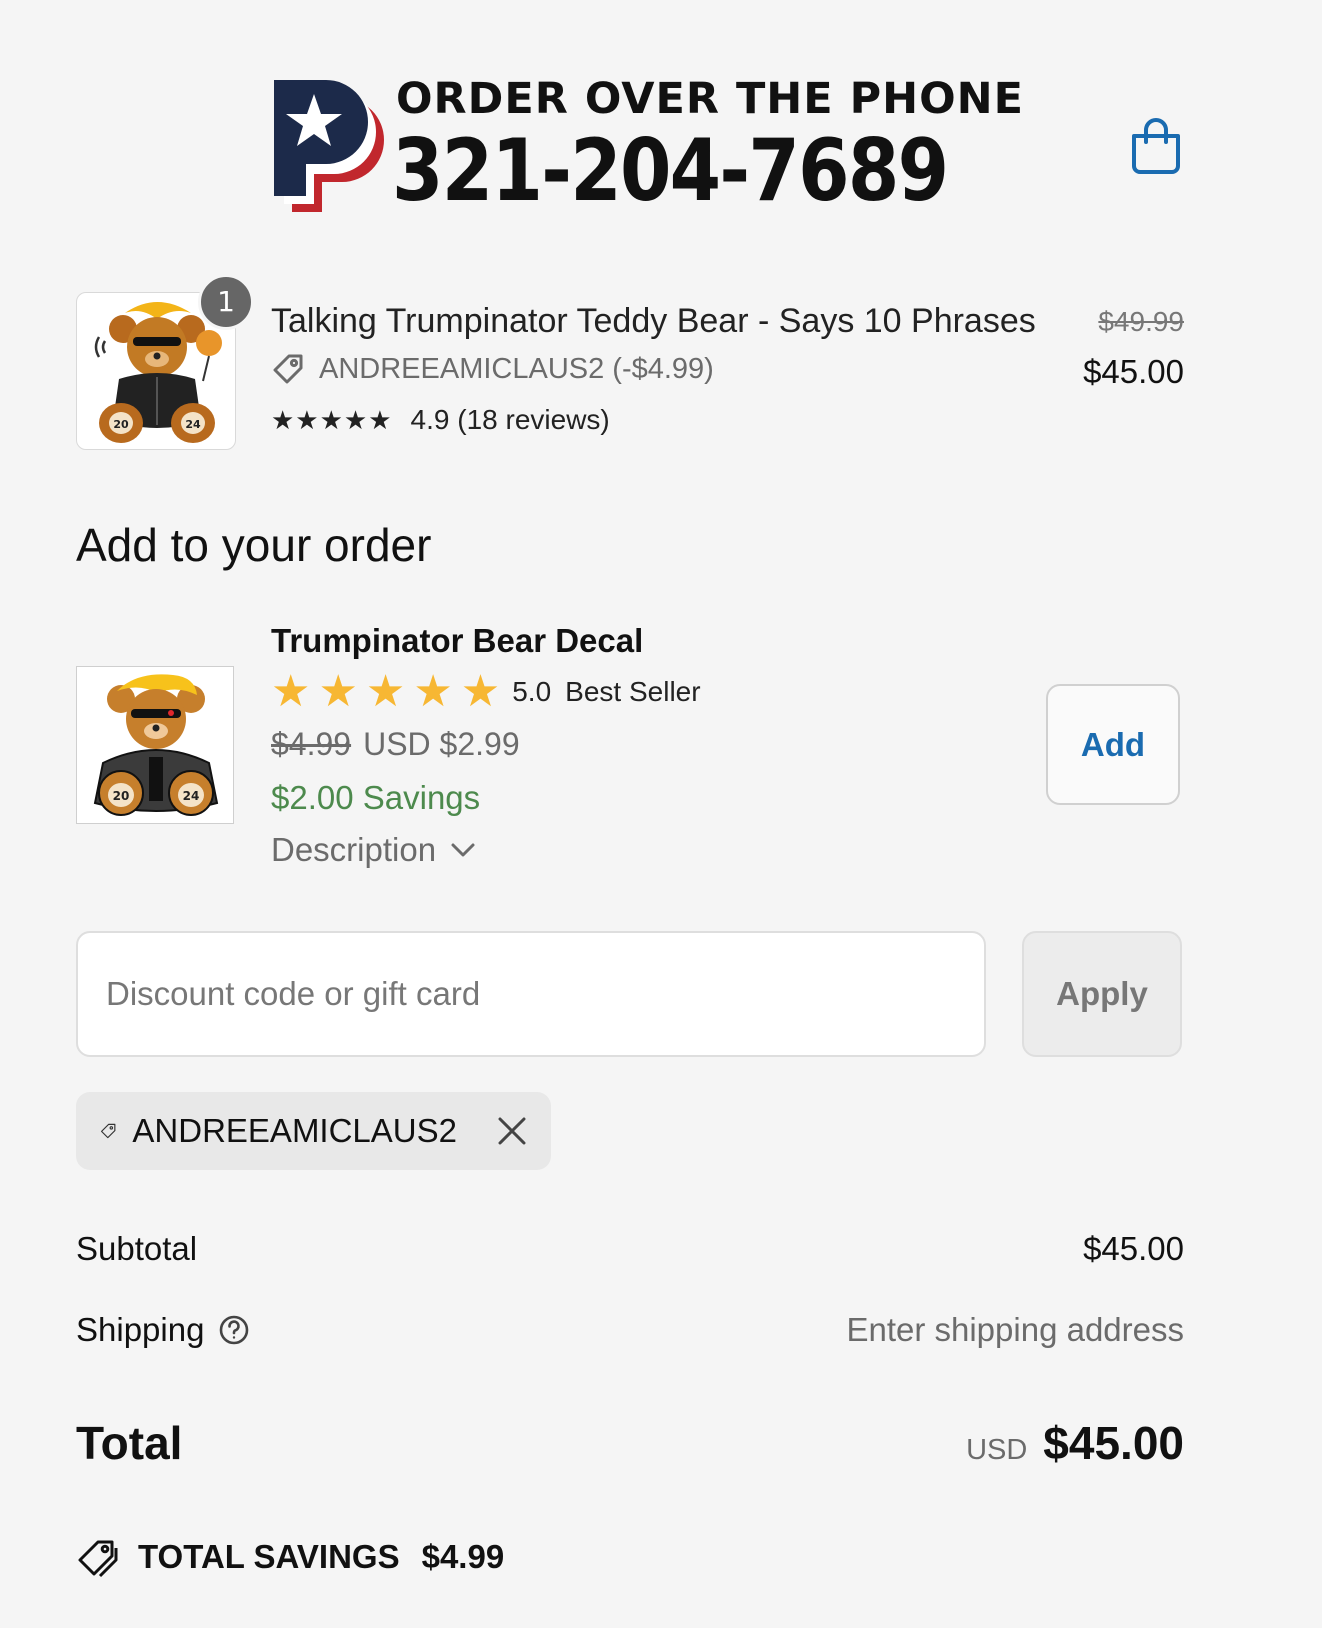  What do you see at coordinates (463, 1556) in the screenshot?
I see `total-savings-amount: $4.99` at bounding box center [463, 1556].